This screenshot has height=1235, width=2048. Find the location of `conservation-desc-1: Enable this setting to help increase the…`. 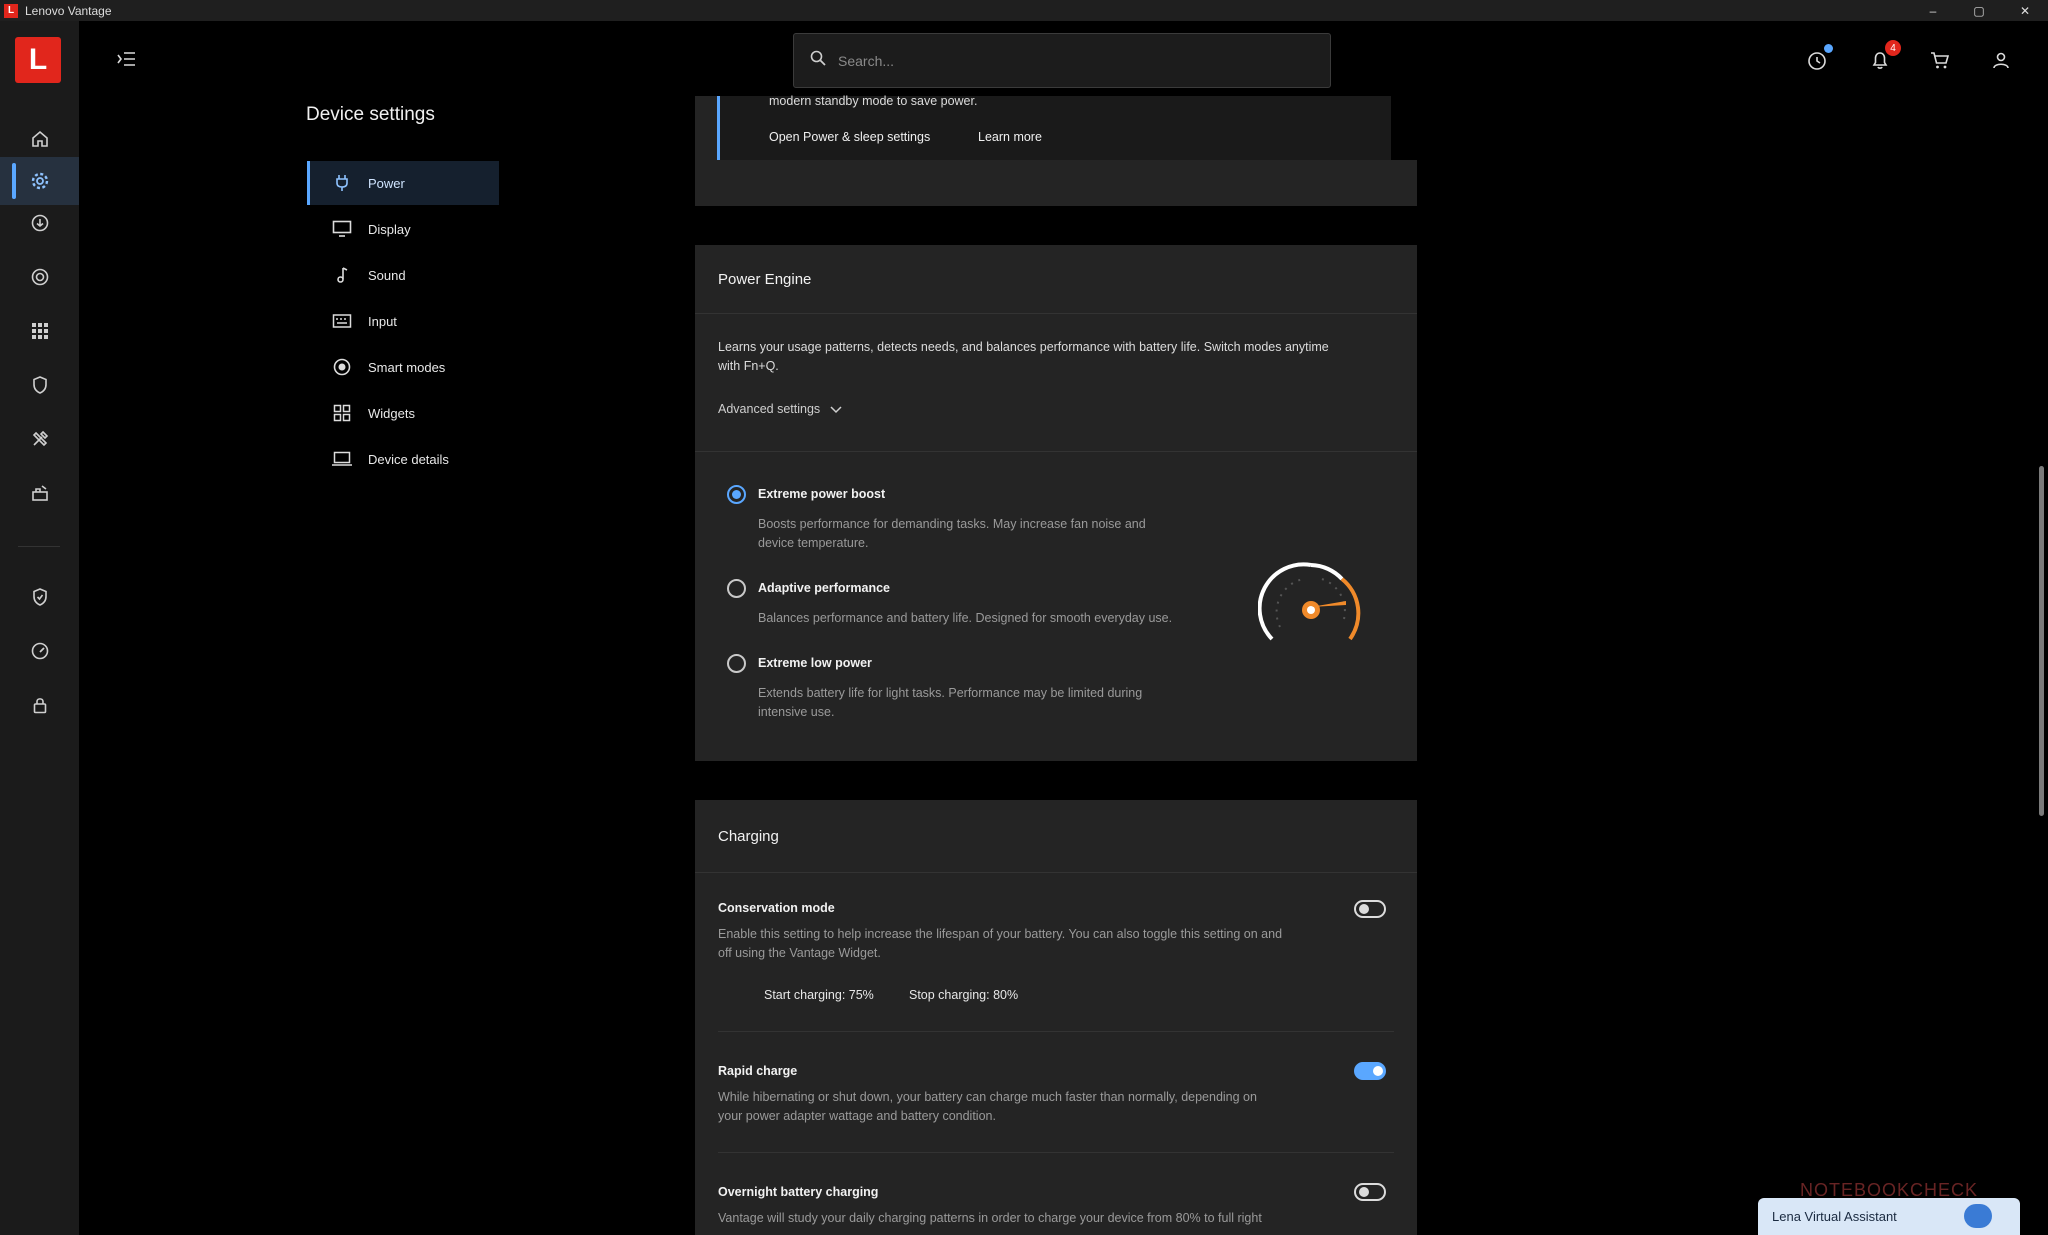

conservation-desc-1: Enable this setting to help increase the… is located at coordinates (1000, 934).